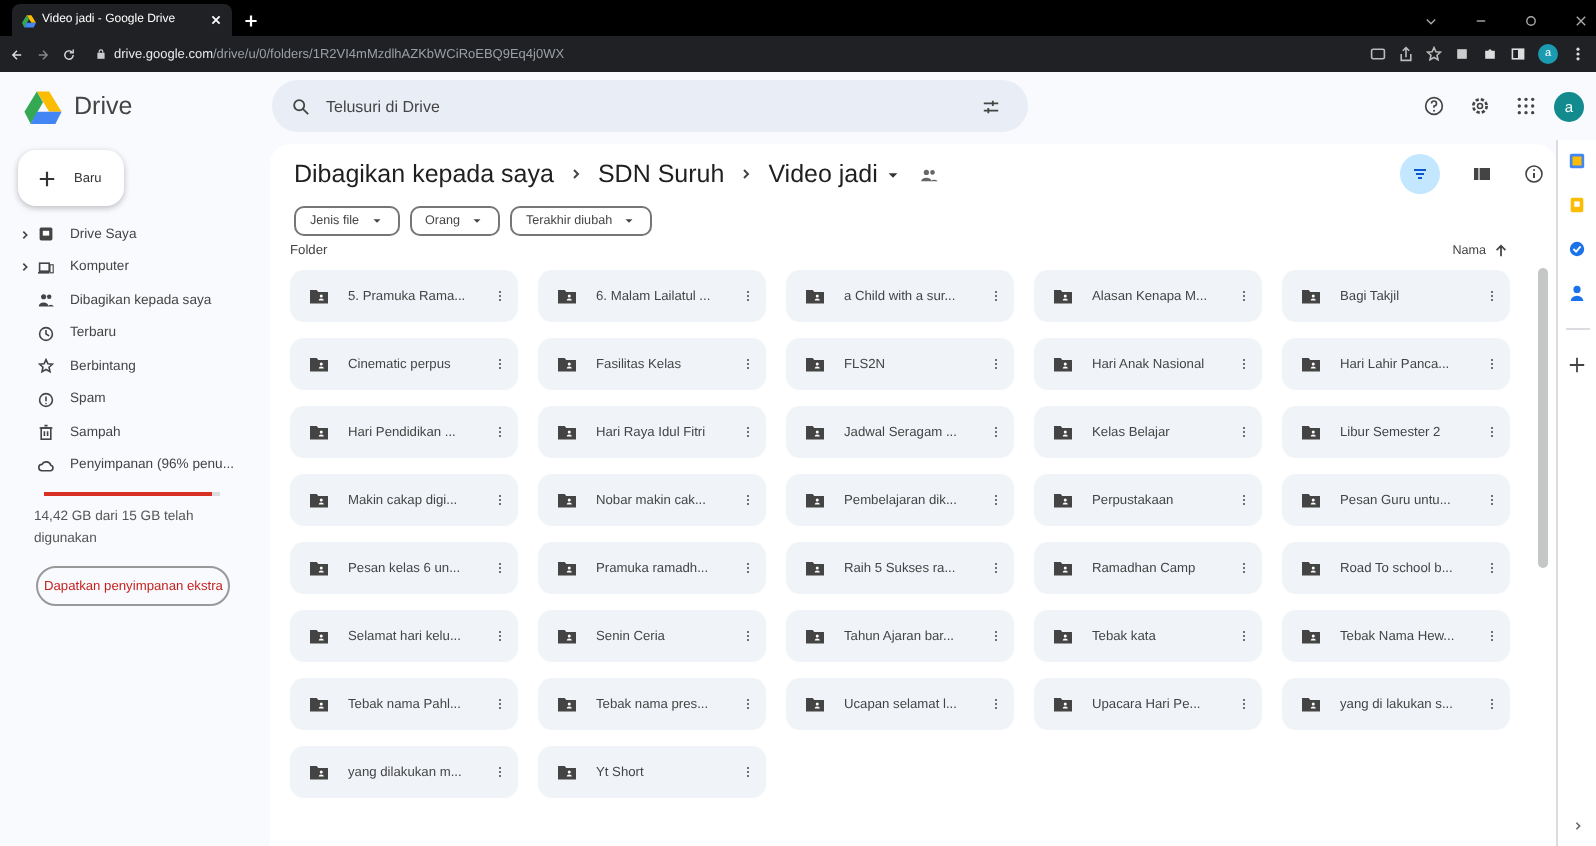 This screenshot has height=846, width=1596. What do you see at coordinates (46, 333) in the screenshot?
I see `clock-icon` at bounding box center [46, 333].